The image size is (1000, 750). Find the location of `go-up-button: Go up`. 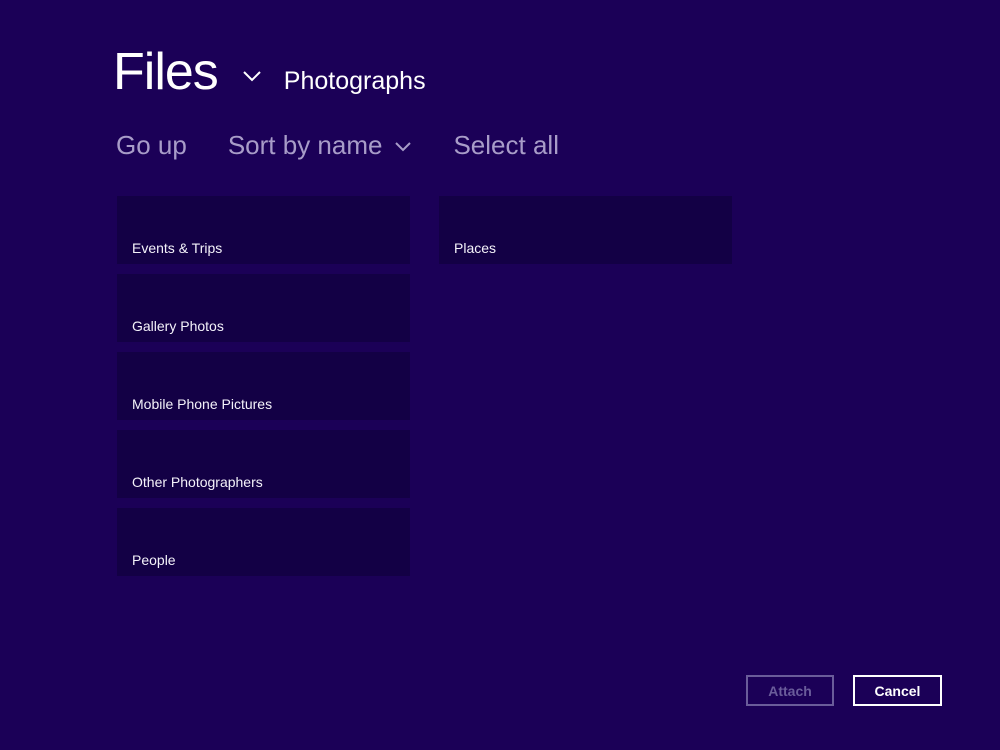

go-up-button: Go up is located at coordinates (151, 145).